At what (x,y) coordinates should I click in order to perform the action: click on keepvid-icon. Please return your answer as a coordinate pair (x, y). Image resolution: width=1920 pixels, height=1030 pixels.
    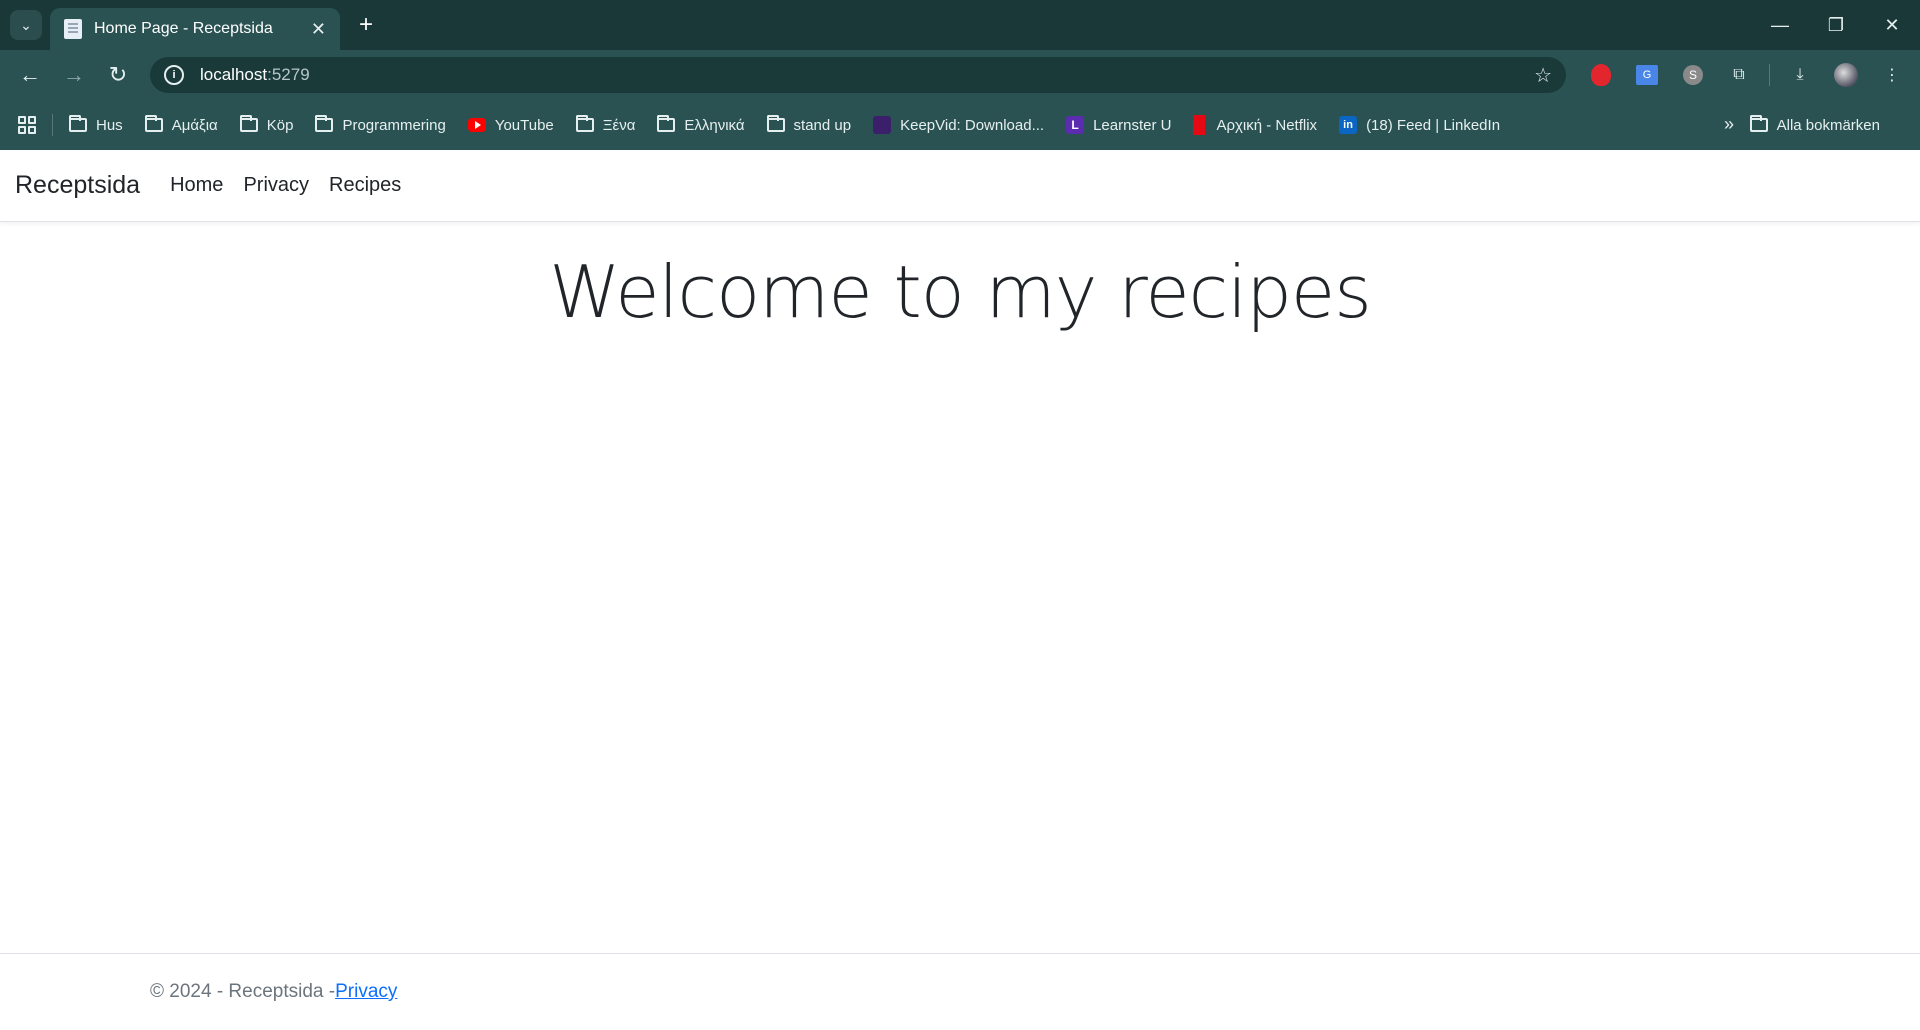
    Looking at the image, I should click on (882, 125).